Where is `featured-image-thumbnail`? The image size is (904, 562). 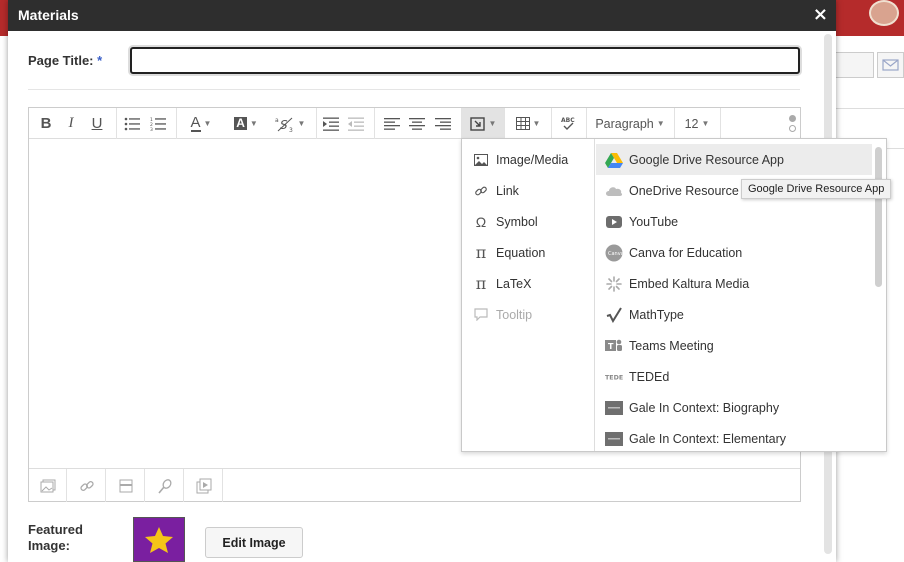
featured-image-thumbnail is located at coordinates (159, 539).